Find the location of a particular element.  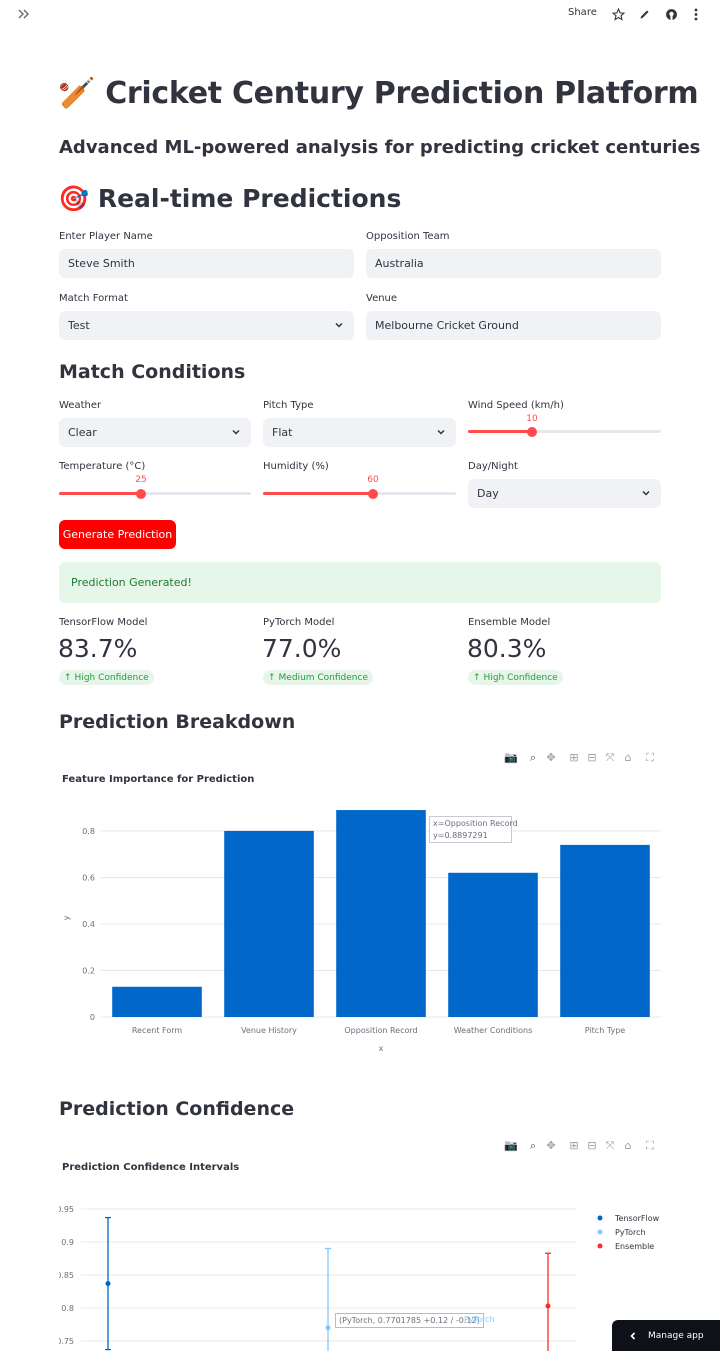

y-tick-label: 0.95 is located at coordinates (66, 1209).